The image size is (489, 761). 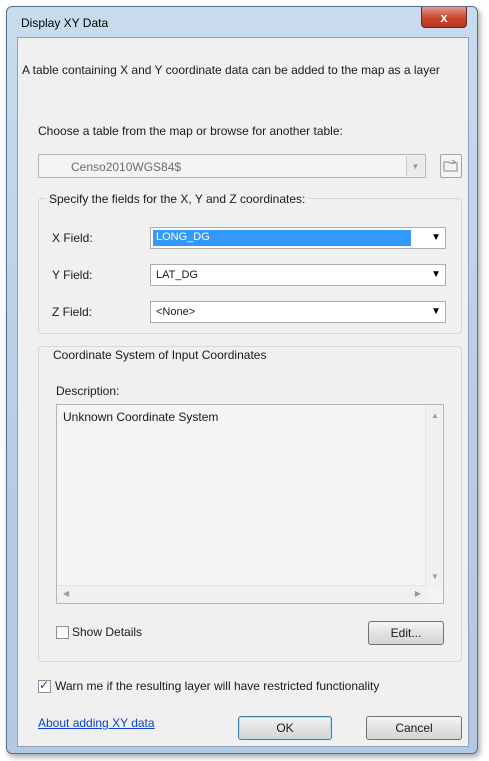 What do you see at coordinates (282, 238) in the screenshot?
I see `x-field-value: LONG_DG` at bounding box center [282, 238].